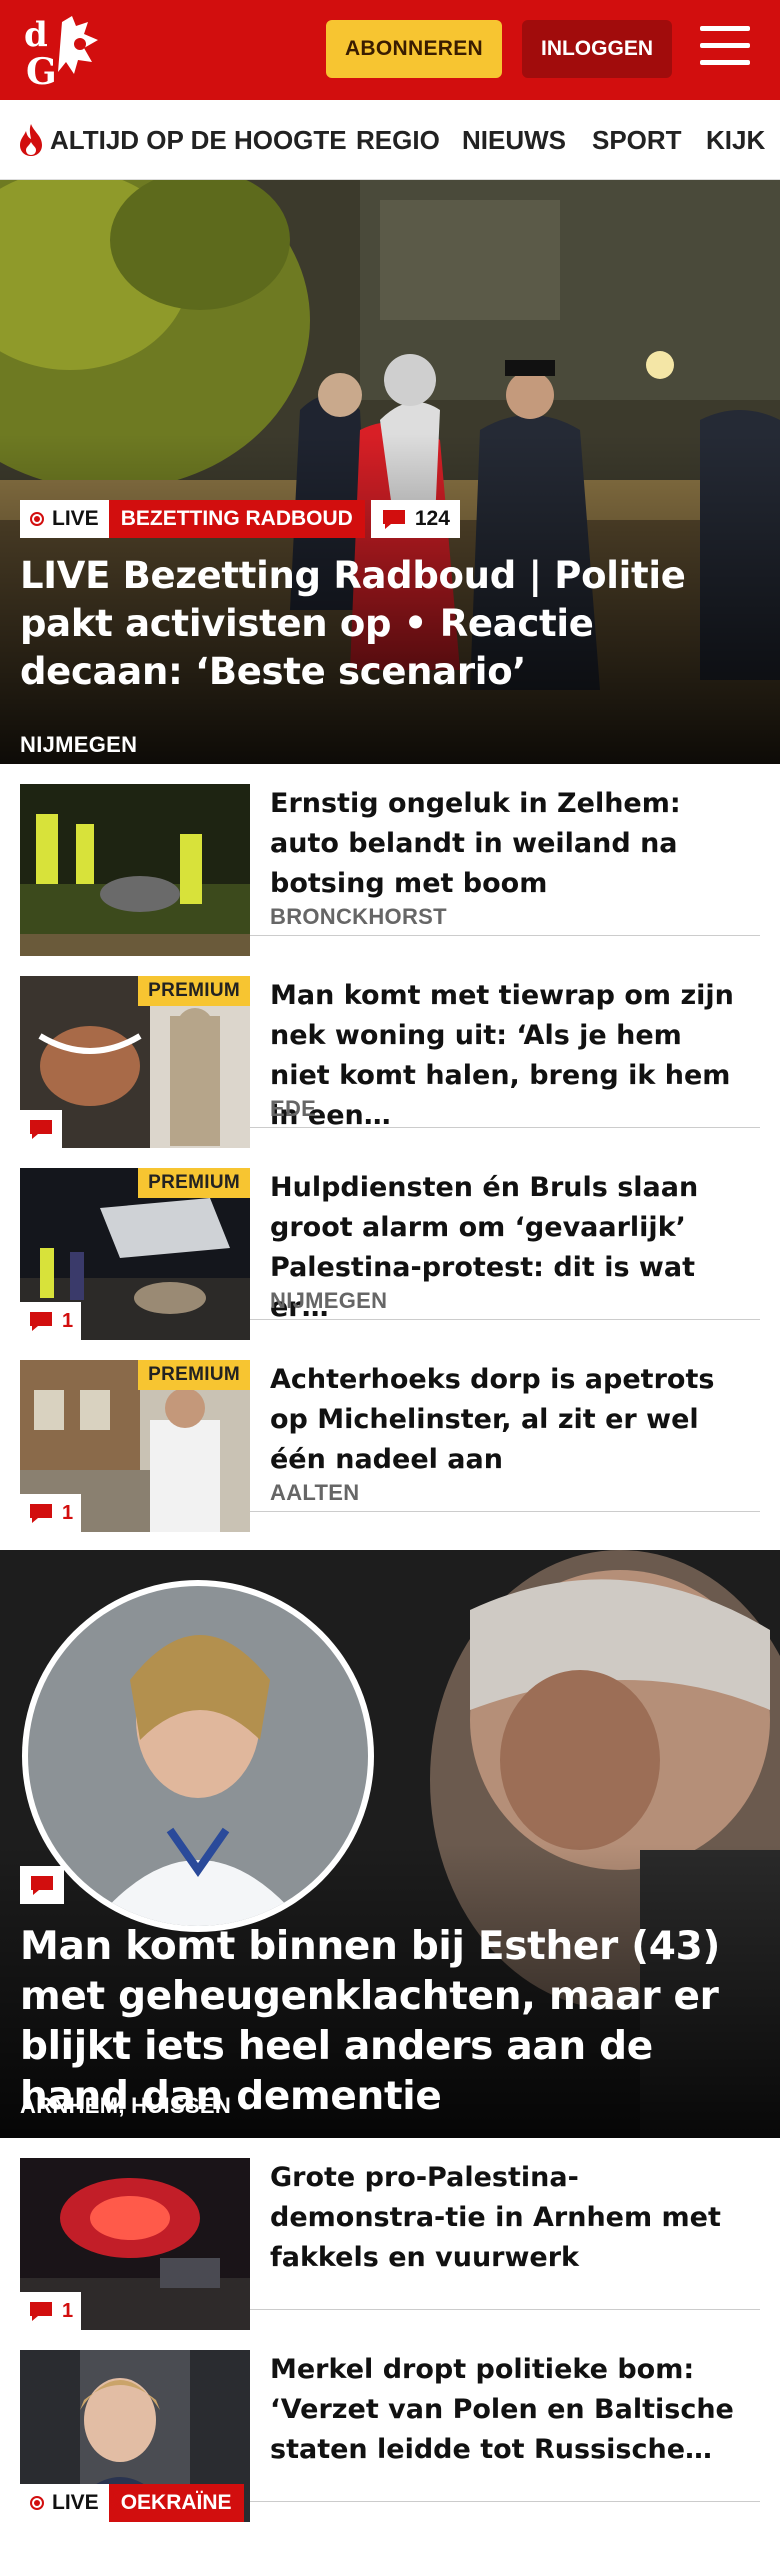  Describe the element at coordinates (176, 2503) in the screenshot. I see `topic-tag: OEKRAÏNE` at that location.